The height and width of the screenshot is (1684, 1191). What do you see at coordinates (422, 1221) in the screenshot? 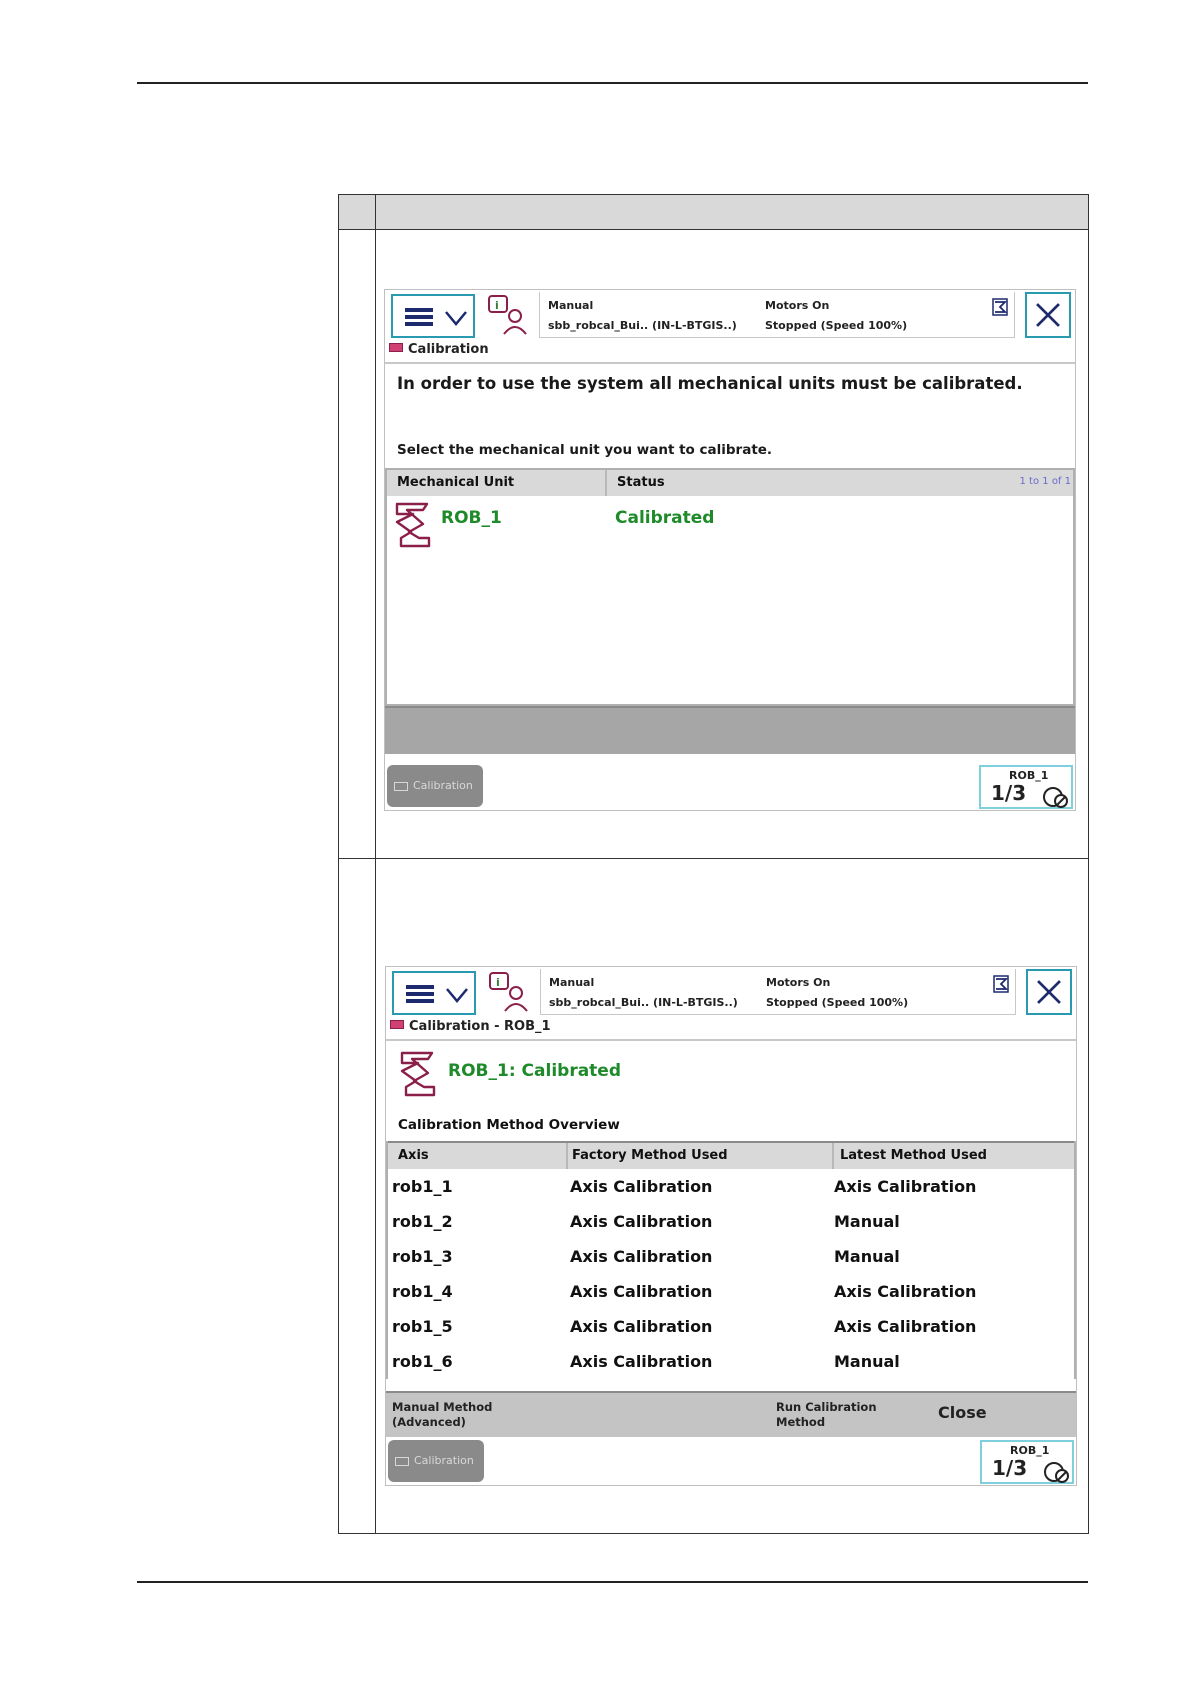
I see `axis-cell: rob1_2` at bounding box center [422, 1221].